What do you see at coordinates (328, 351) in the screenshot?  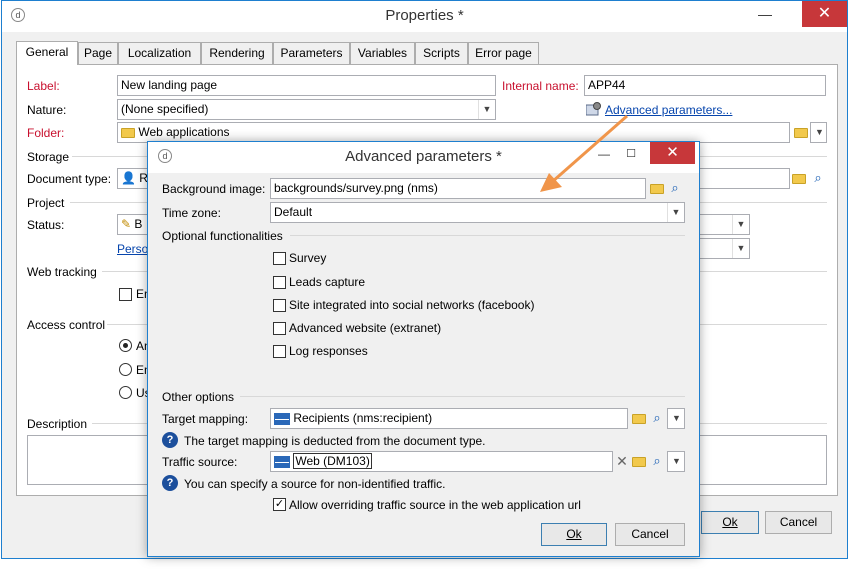 I see `log-responses-label: Log responses` at bounding box center [328, 351].